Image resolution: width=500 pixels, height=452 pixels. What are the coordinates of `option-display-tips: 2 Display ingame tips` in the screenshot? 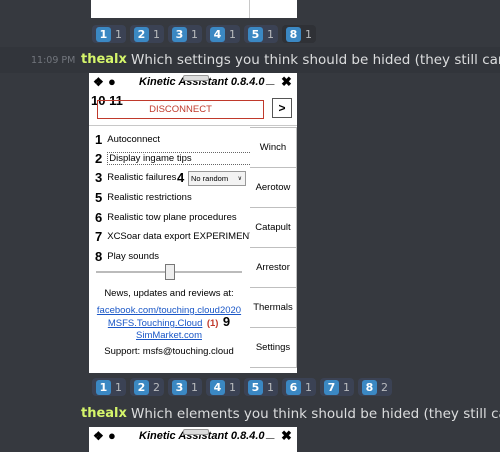 It's located at (175, 158).